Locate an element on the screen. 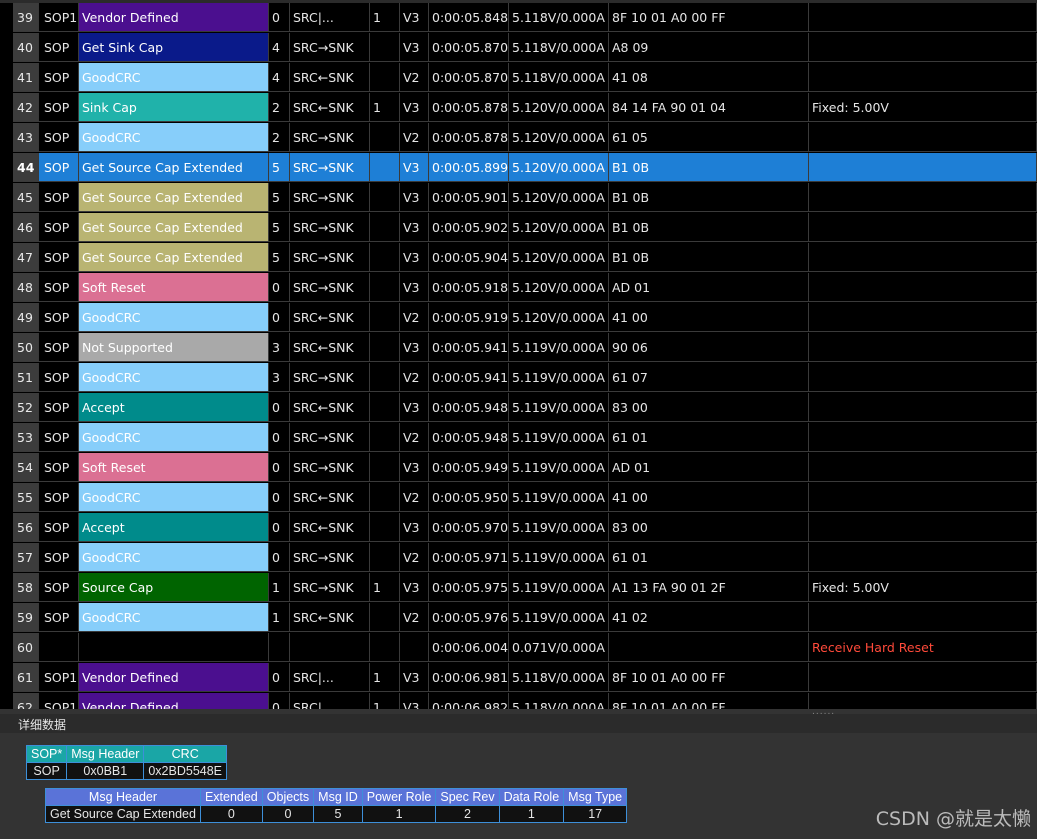 Image resolution: width=1037 pixels, height=839 pixels. raw-data-cell: 90 06 is located at coordinates (709, 347).